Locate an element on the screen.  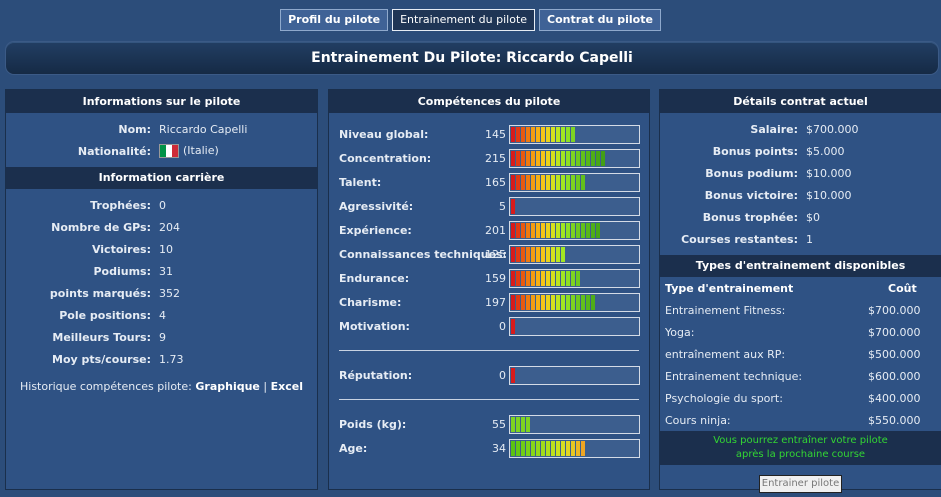
name-row: Nom: Riccardo Capelli is located at coordinates (161, 129).